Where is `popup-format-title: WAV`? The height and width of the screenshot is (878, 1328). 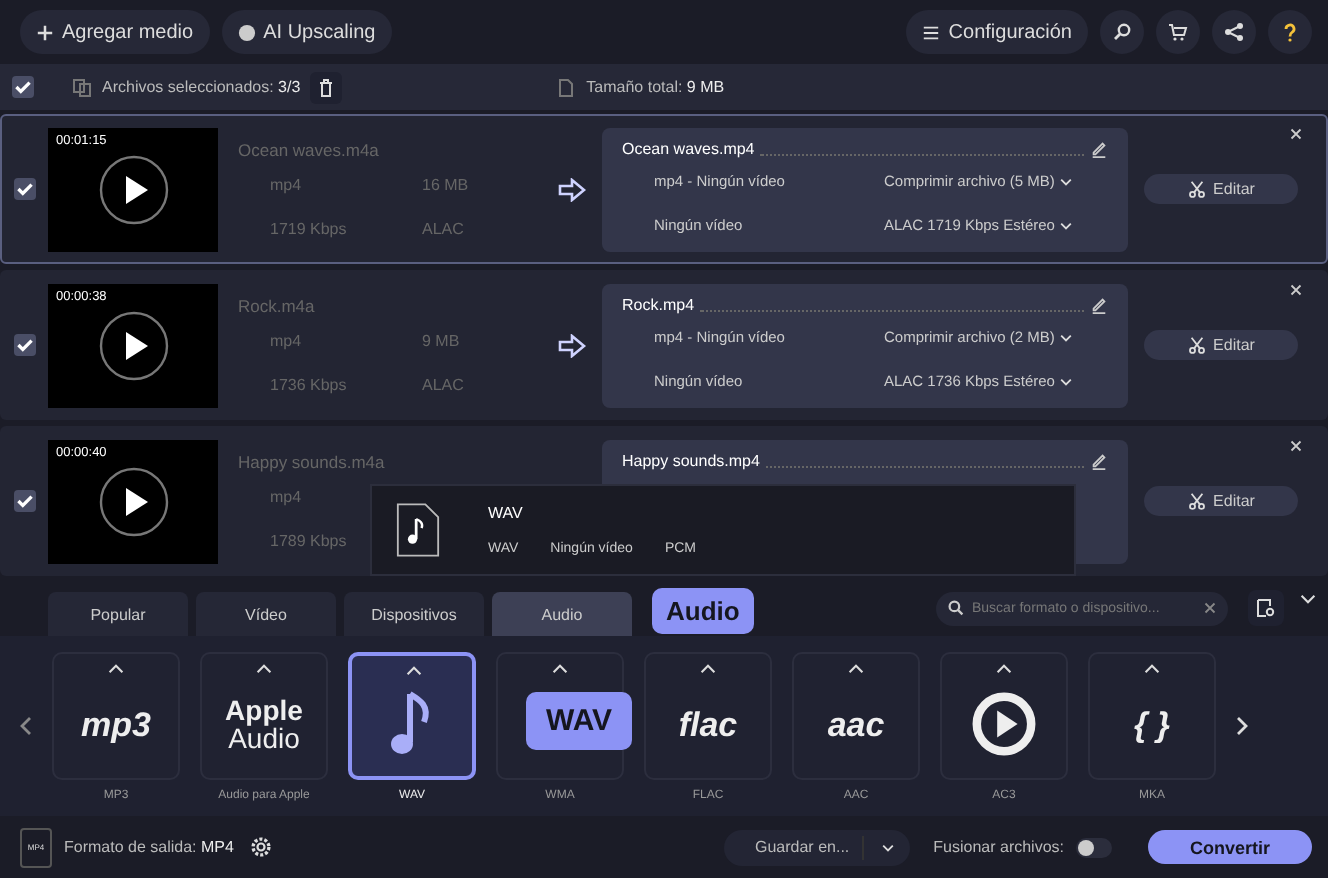
popup-format-title: WAV is located at coordinates (506, 513).